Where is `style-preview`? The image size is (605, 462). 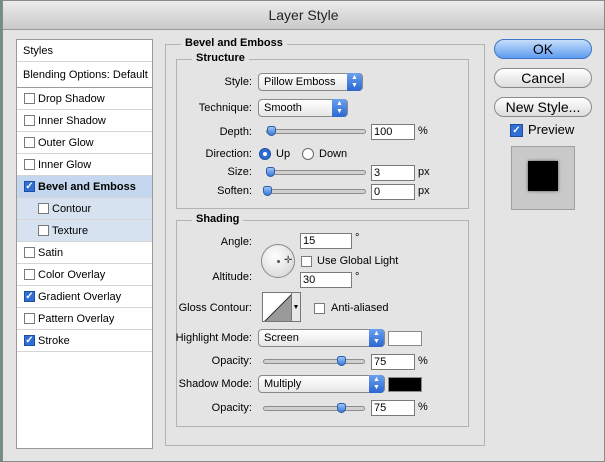 style-preview is located at coordinates (543, 178).